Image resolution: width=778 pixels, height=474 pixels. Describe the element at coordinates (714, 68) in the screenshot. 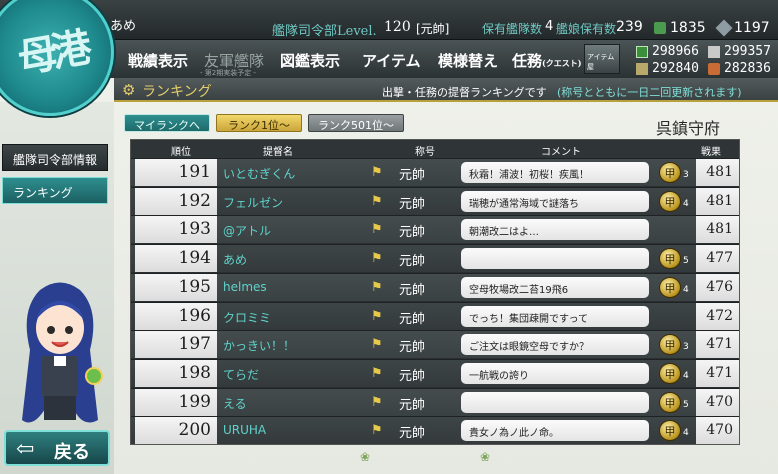

I see `bauxite-icon` at that location.